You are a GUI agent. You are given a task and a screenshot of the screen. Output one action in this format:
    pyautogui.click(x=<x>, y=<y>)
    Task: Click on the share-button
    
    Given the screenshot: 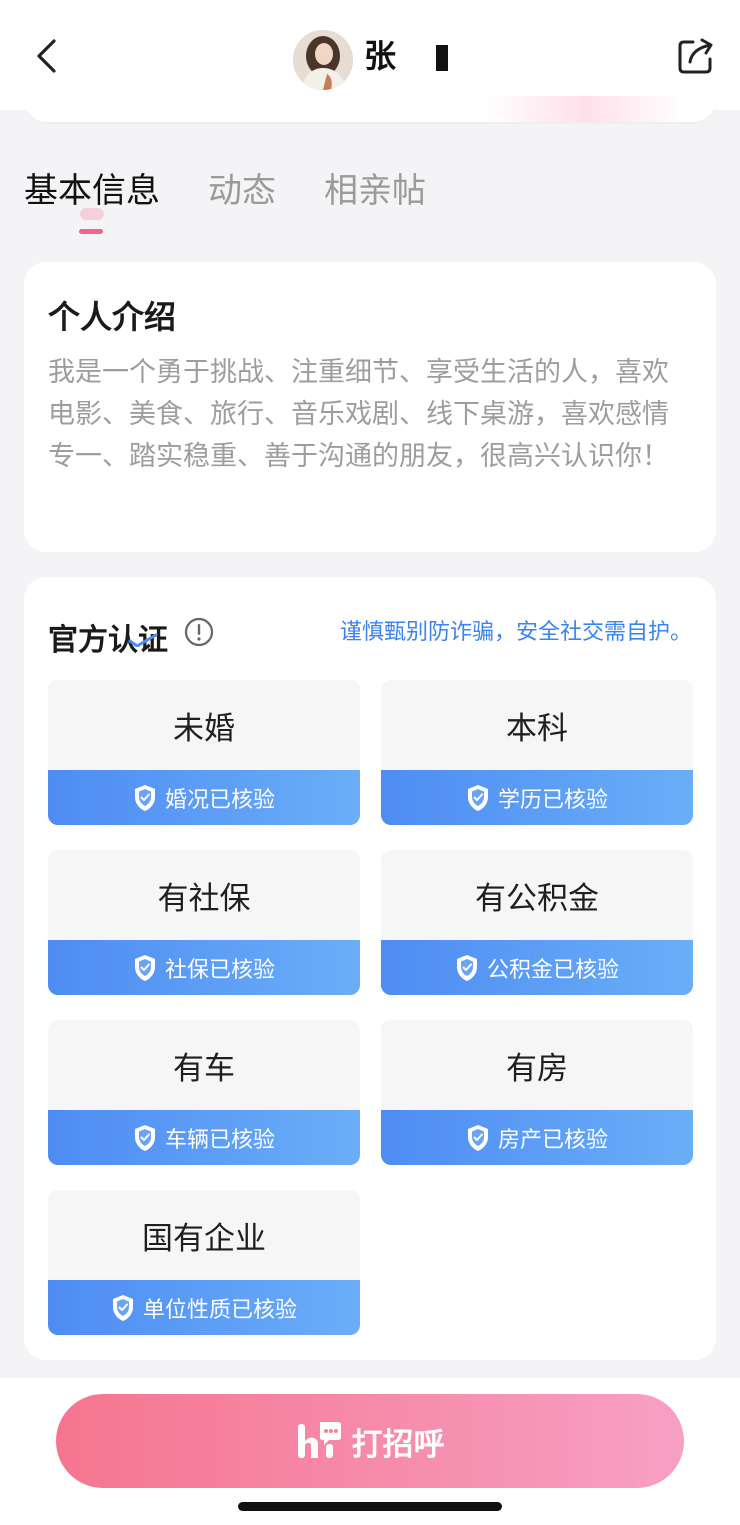 What is the action you would take?
    pyautogui.click(x=696, y=56)
    